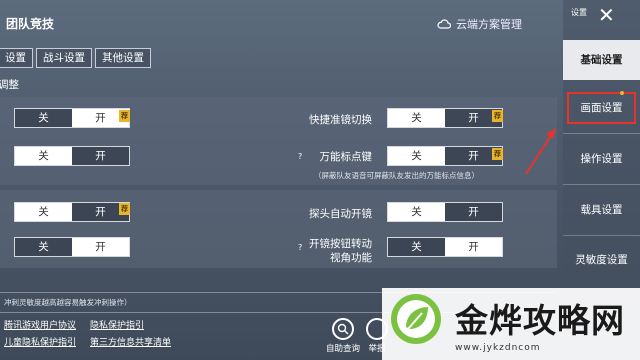 This screenshot has width=640, height=360. What do you see at coordinates (416, 319) in the screenshot?
I see `watermark-logo-icon` at bounding box center [416, 319].